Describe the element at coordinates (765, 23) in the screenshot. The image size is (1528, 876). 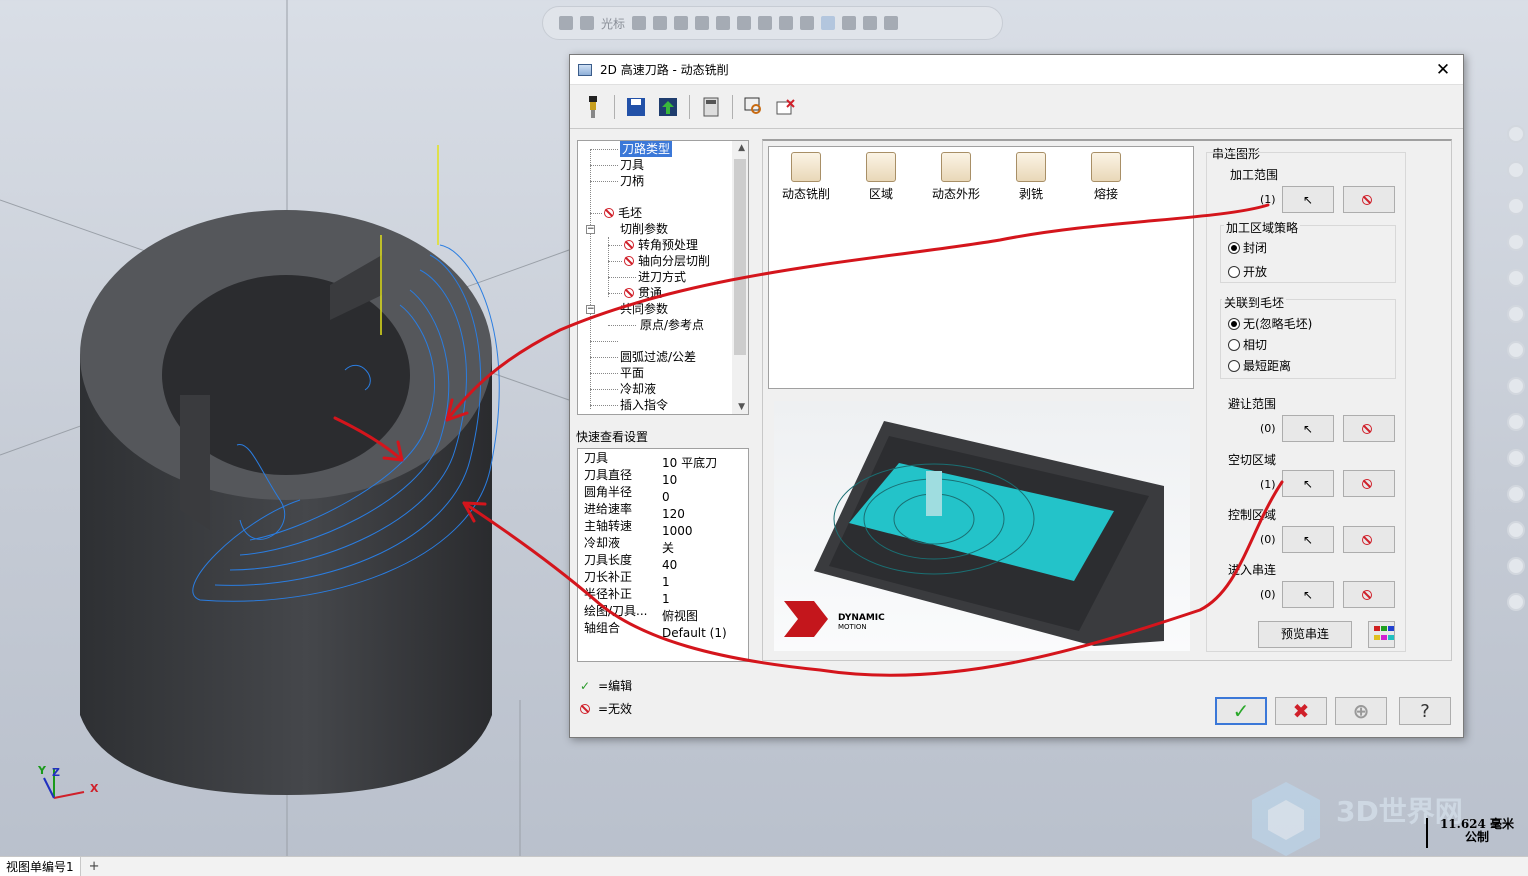
I see `shade-icon` at that location.